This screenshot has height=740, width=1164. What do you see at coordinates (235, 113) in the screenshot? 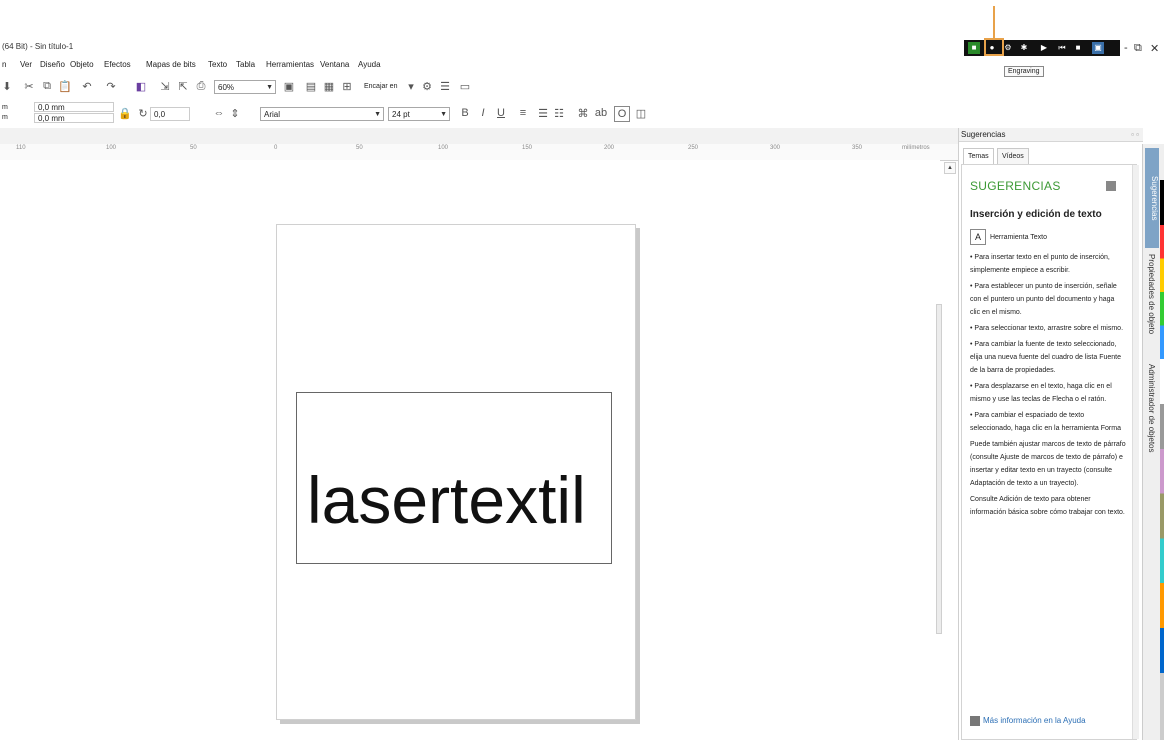
I see `mirror-vertical-icon: ⇕` at bounding box center [235, 113].